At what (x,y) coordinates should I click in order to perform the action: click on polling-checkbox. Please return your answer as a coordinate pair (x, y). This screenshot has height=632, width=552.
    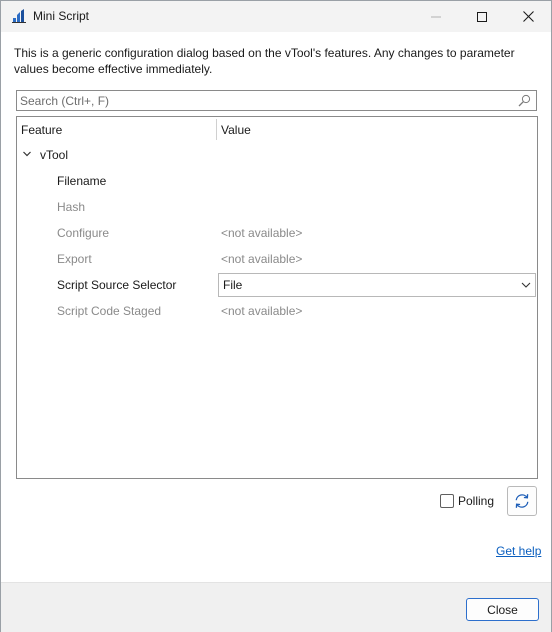
    Looking at the image, I should click on (447, 501).